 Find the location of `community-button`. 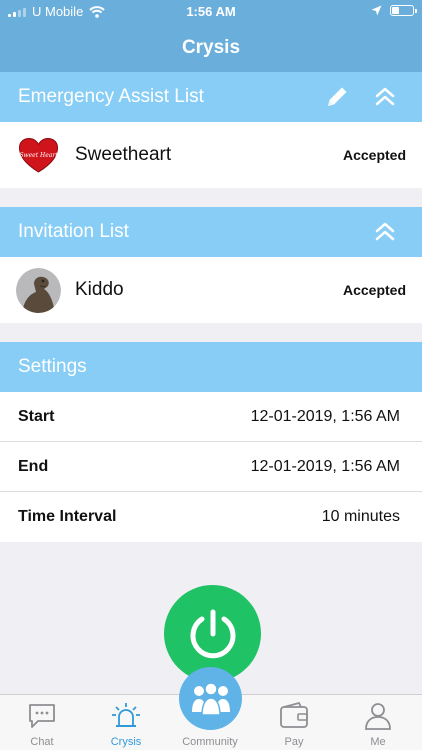

community-button is located at coordinates (210, 698).